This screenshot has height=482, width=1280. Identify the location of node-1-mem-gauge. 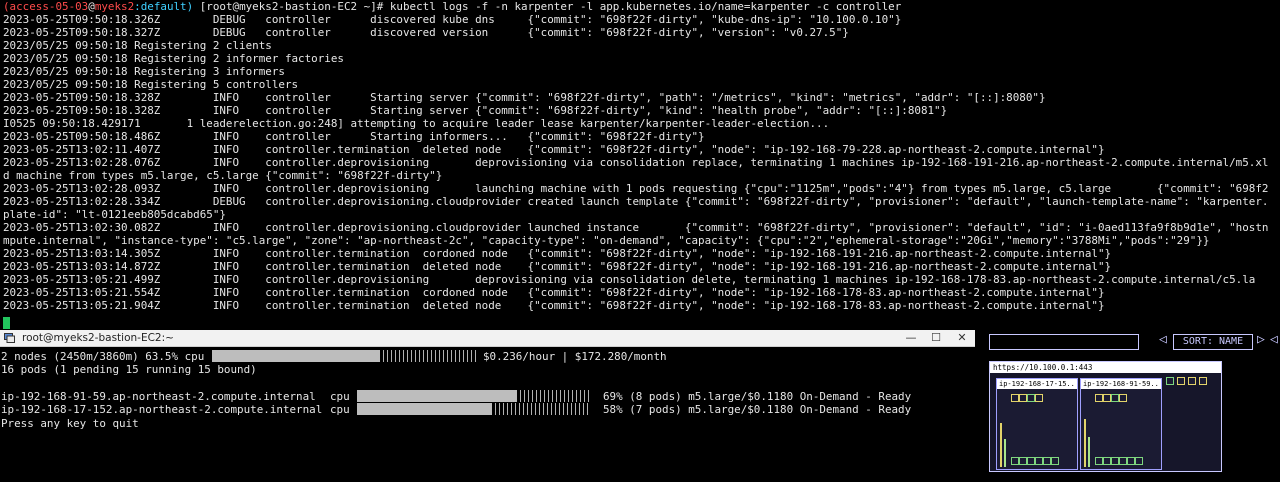
(1005, 453).